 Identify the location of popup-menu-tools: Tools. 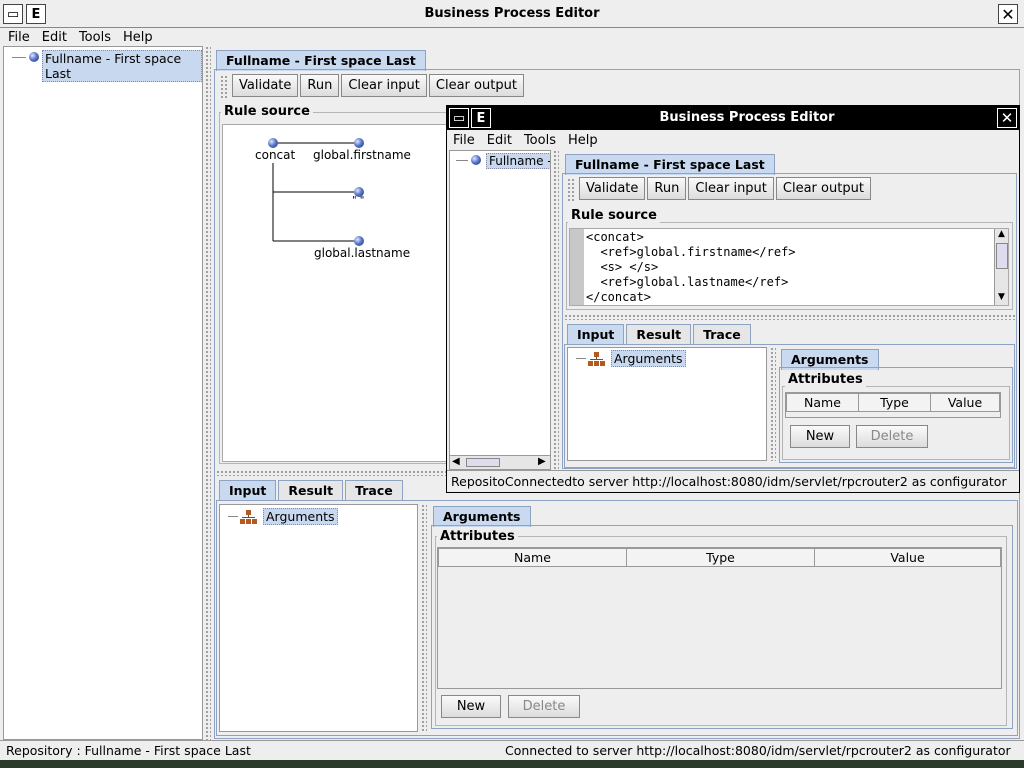
(540, 140).